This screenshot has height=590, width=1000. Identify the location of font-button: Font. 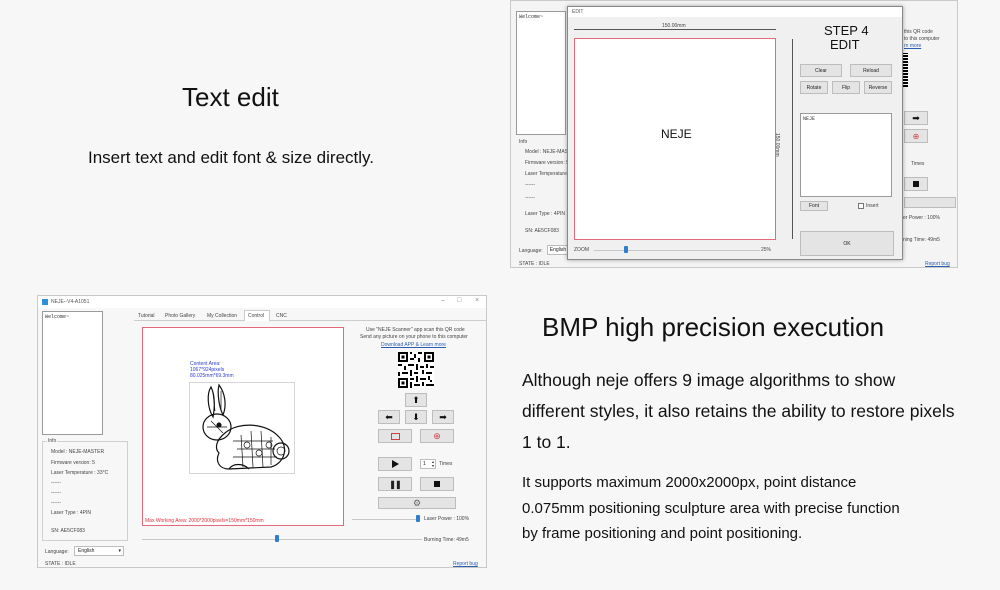
(814, 206).